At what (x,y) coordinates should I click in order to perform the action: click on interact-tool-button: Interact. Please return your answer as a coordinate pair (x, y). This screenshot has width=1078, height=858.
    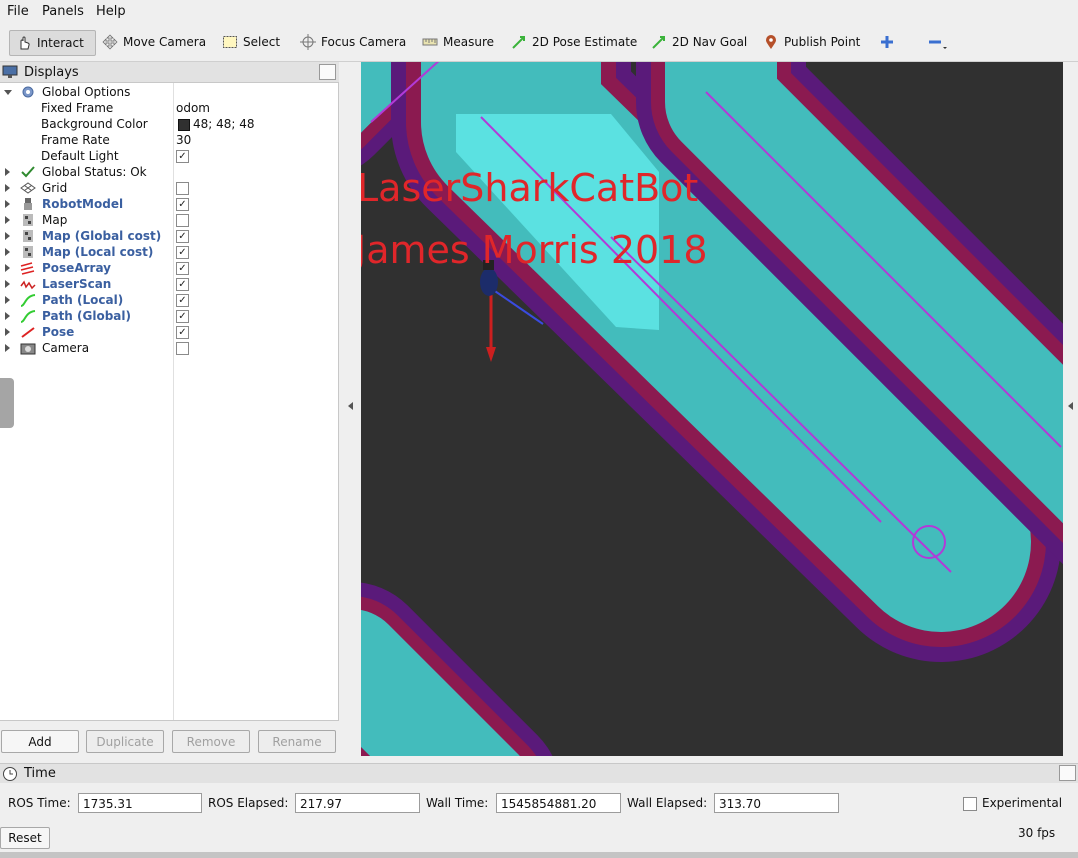
    Looking at the image, I should click on (52, 43).